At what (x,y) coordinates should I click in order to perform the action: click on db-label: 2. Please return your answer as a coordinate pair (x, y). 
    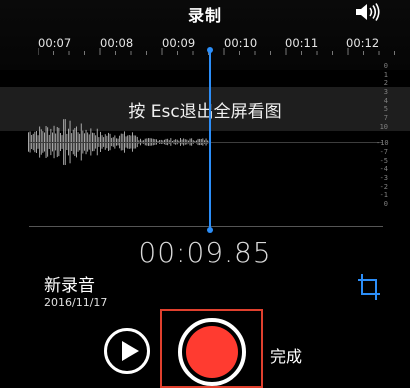
    Looking at the image, I should click on (385, 83).